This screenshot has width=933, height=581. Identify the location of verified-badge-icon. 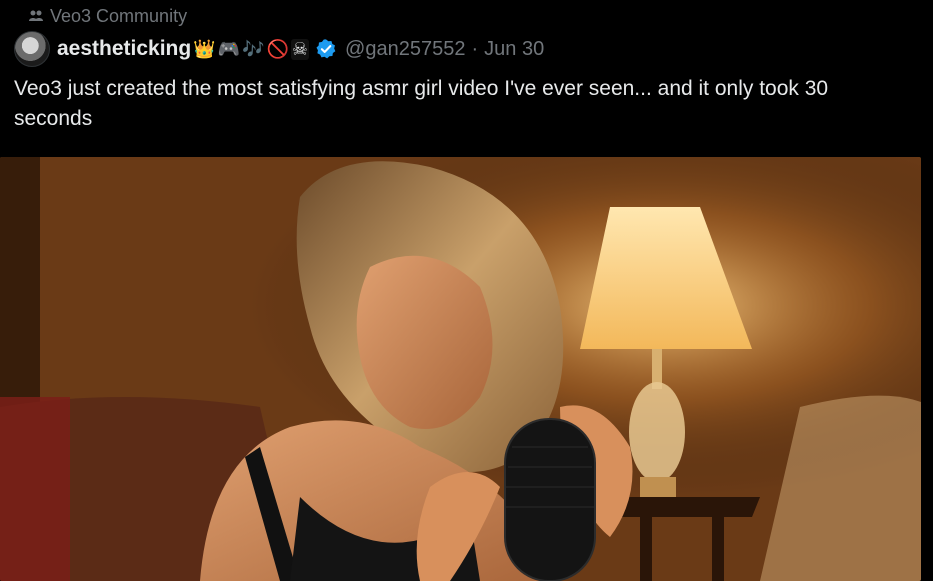
(326, 49).